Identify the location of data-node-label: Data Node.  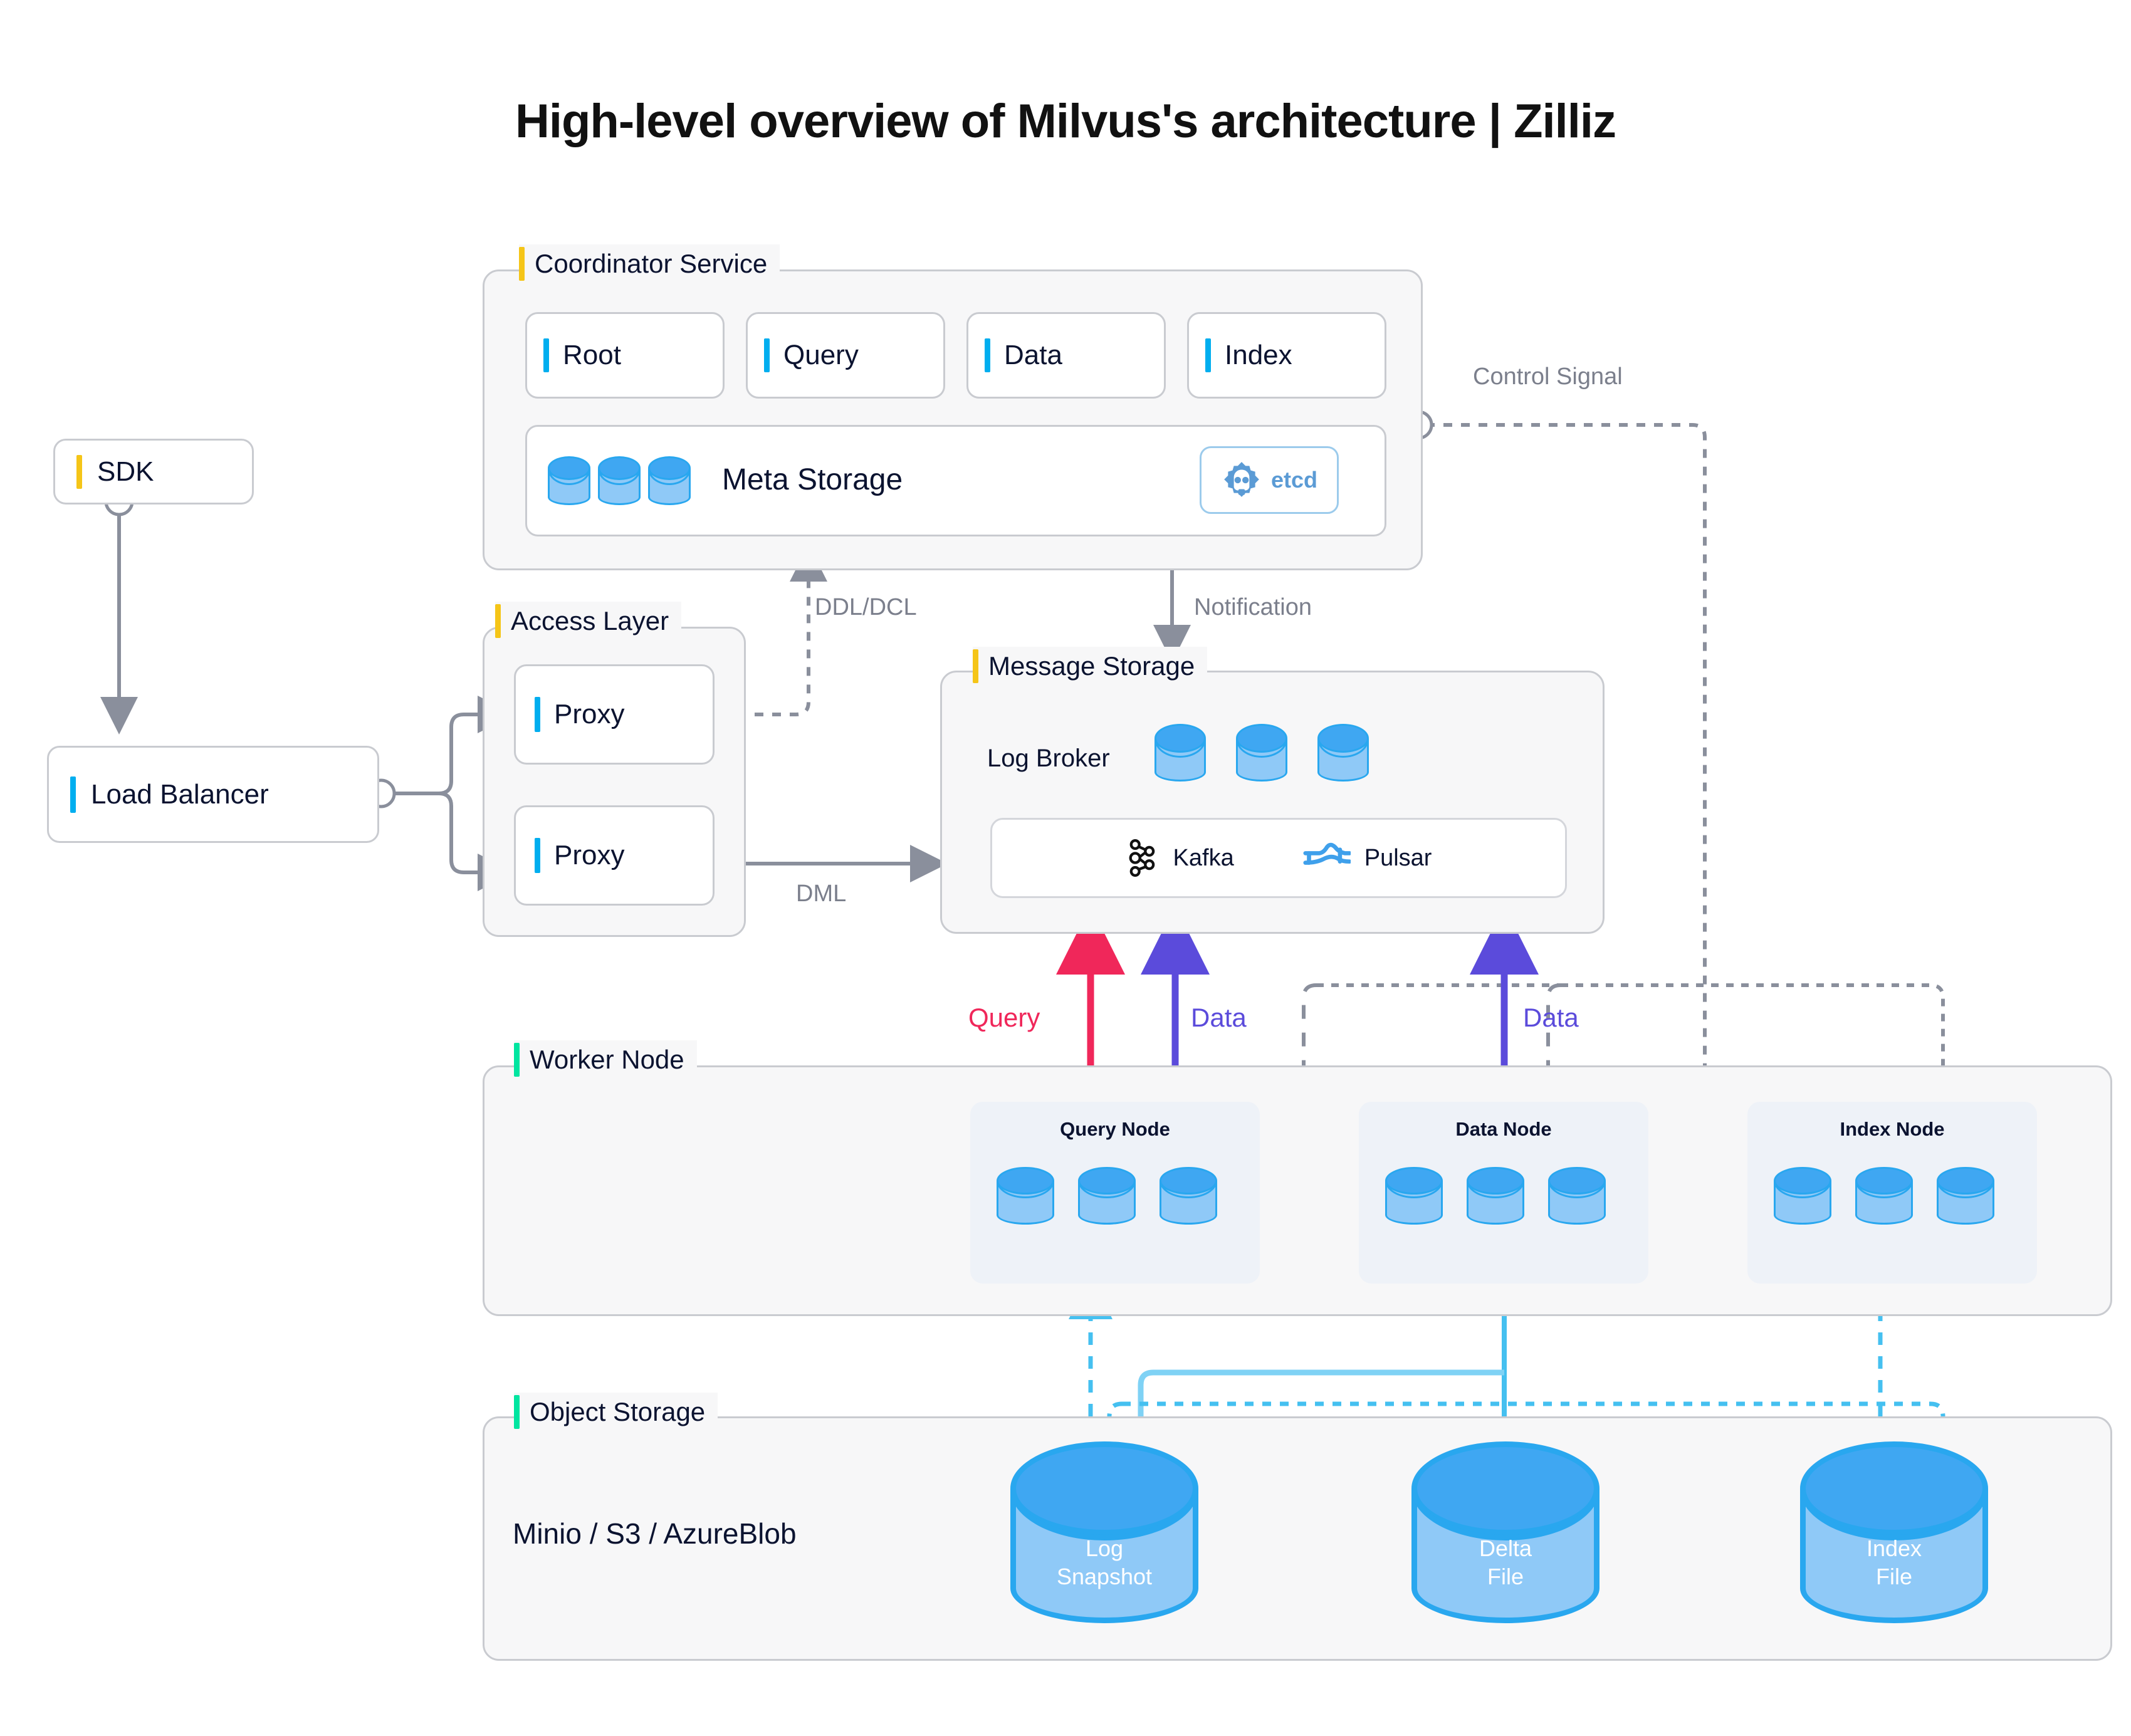
(1503, 1129).